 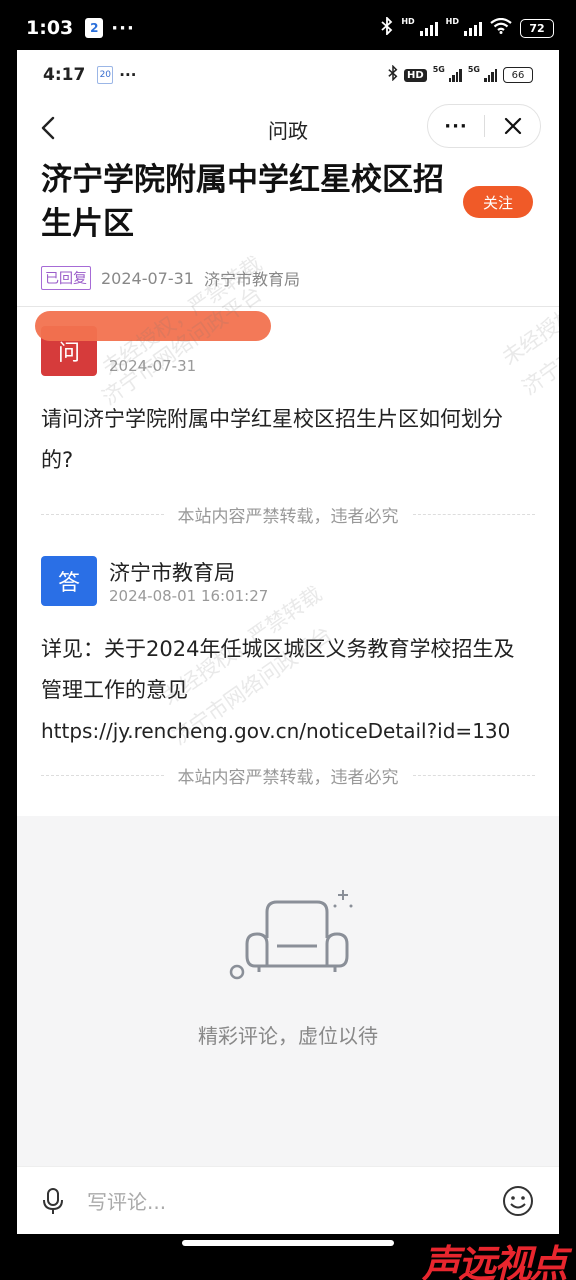 I want to click on notice-dash-right, so click(x=473, y=514).